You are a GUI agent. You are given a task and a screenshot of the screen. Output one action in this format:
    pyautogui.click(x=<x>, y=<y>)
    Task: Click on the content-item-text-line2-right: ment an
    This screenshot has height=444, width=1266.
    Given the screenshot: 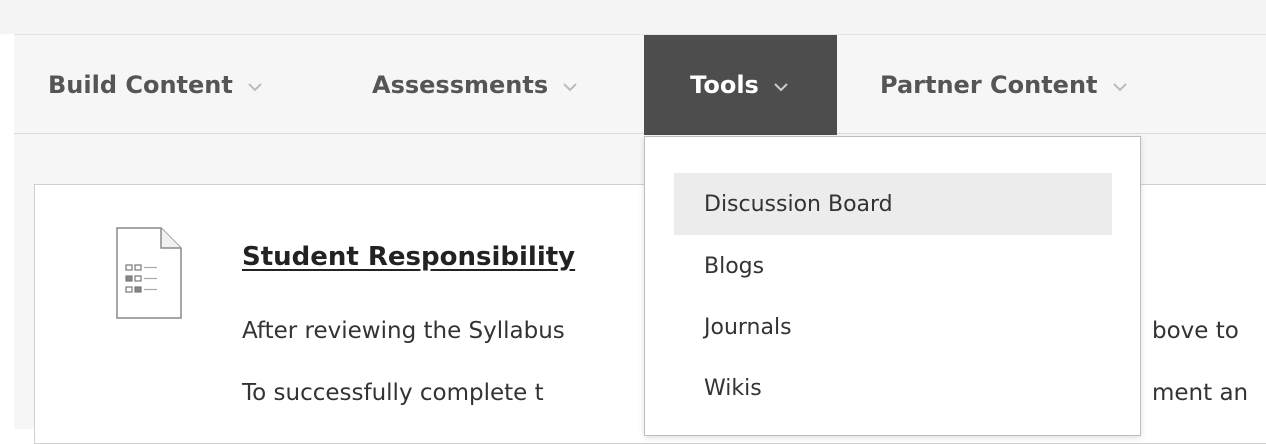 What is the action you would take?
    pyautogui.click(x=1200, y=393)
    